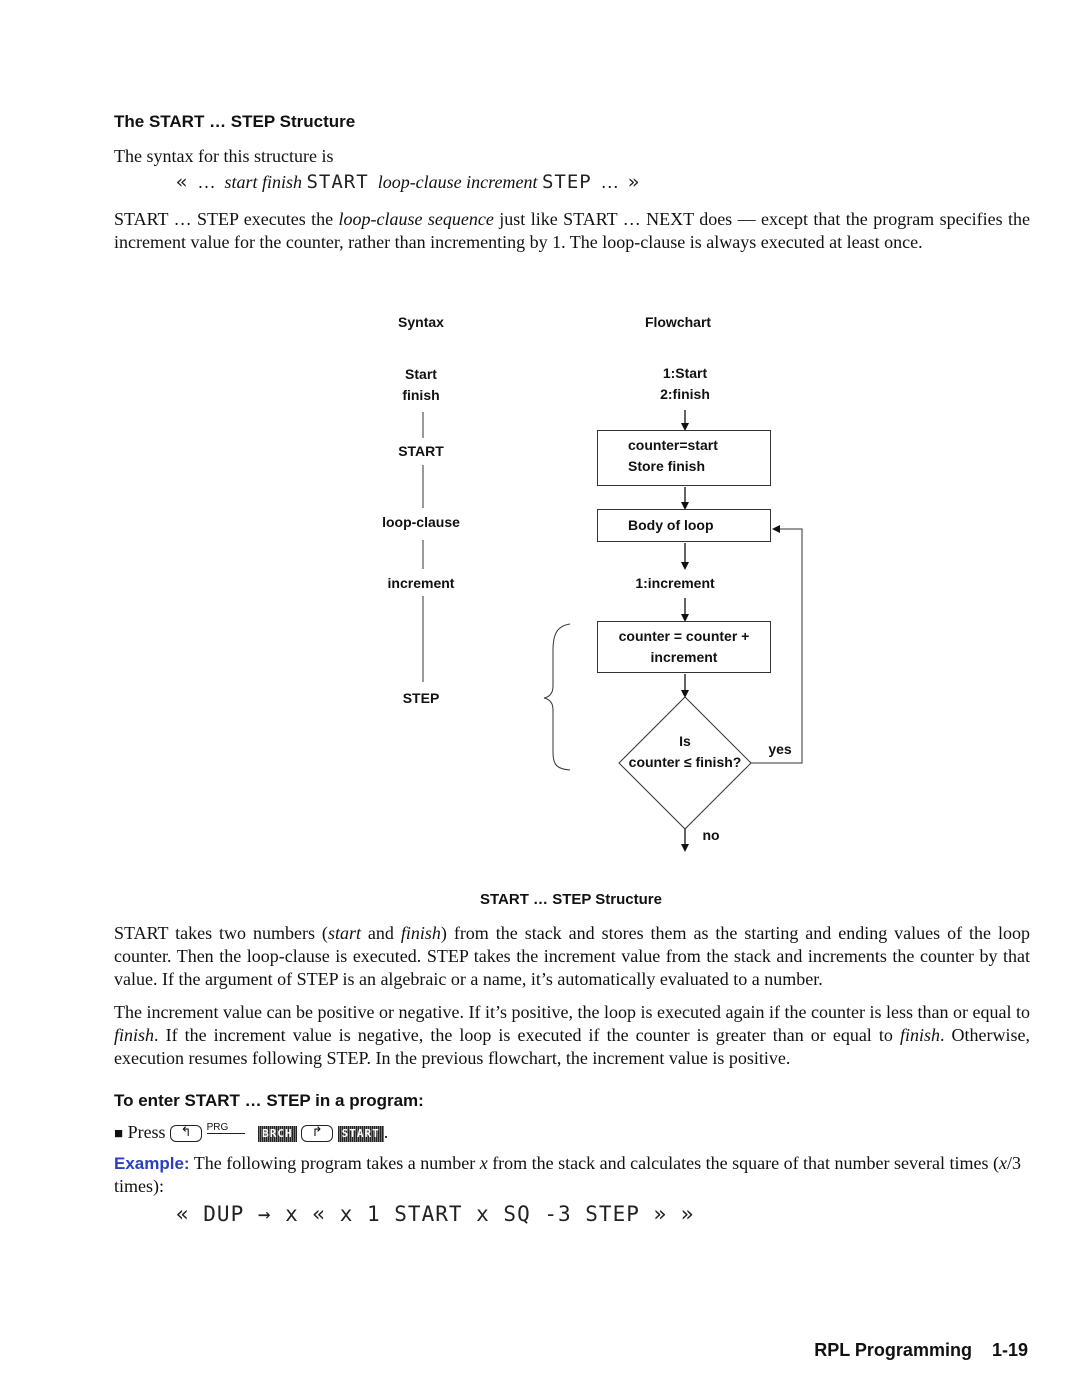  Describe the element at coordinates (571, 899) in the screenshot. I see `diagram-caption: START … STEP Structure` at that location.